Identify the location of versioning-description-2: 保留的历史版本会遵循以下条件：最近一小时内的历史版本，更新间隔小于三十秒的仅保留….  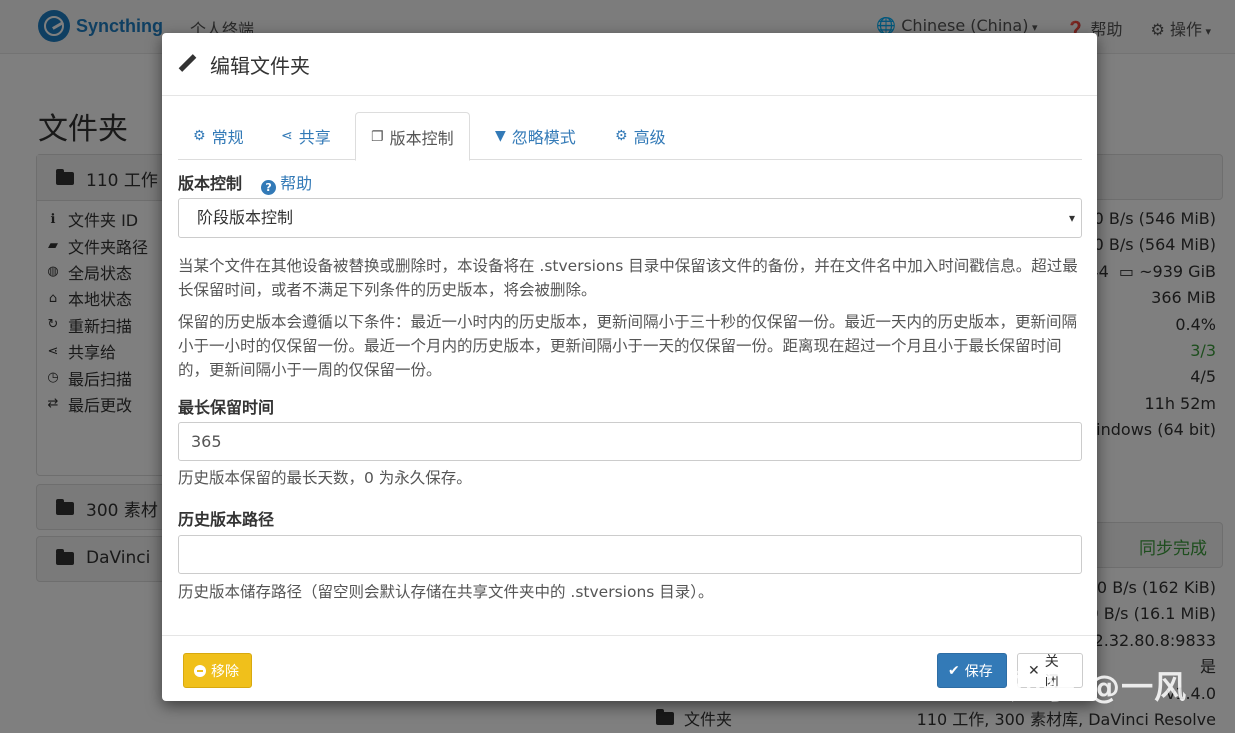
(628, 346).